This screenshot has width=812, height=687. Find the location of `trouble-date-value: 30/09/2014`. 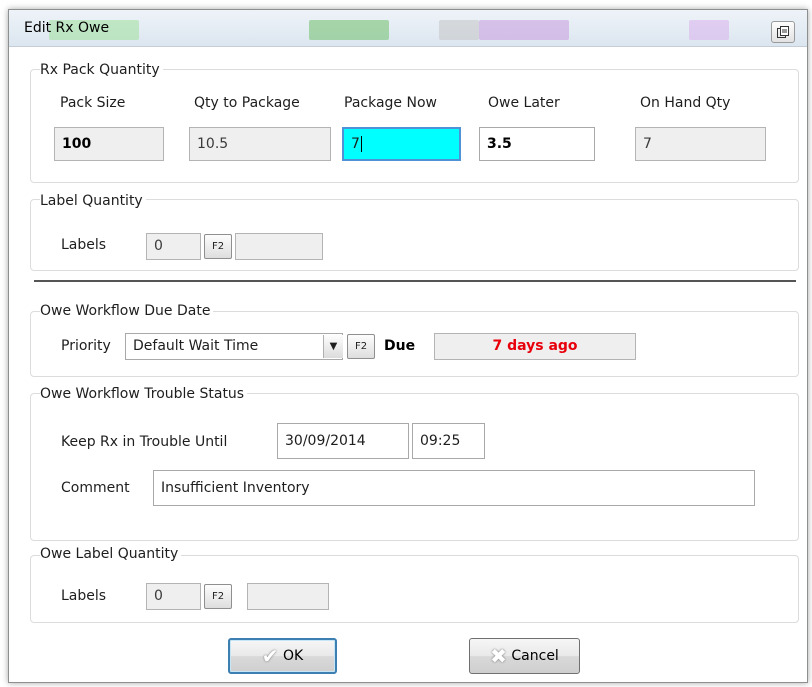

trouble-date-value: 30/09/2014 is located at coordinates (325, 441).